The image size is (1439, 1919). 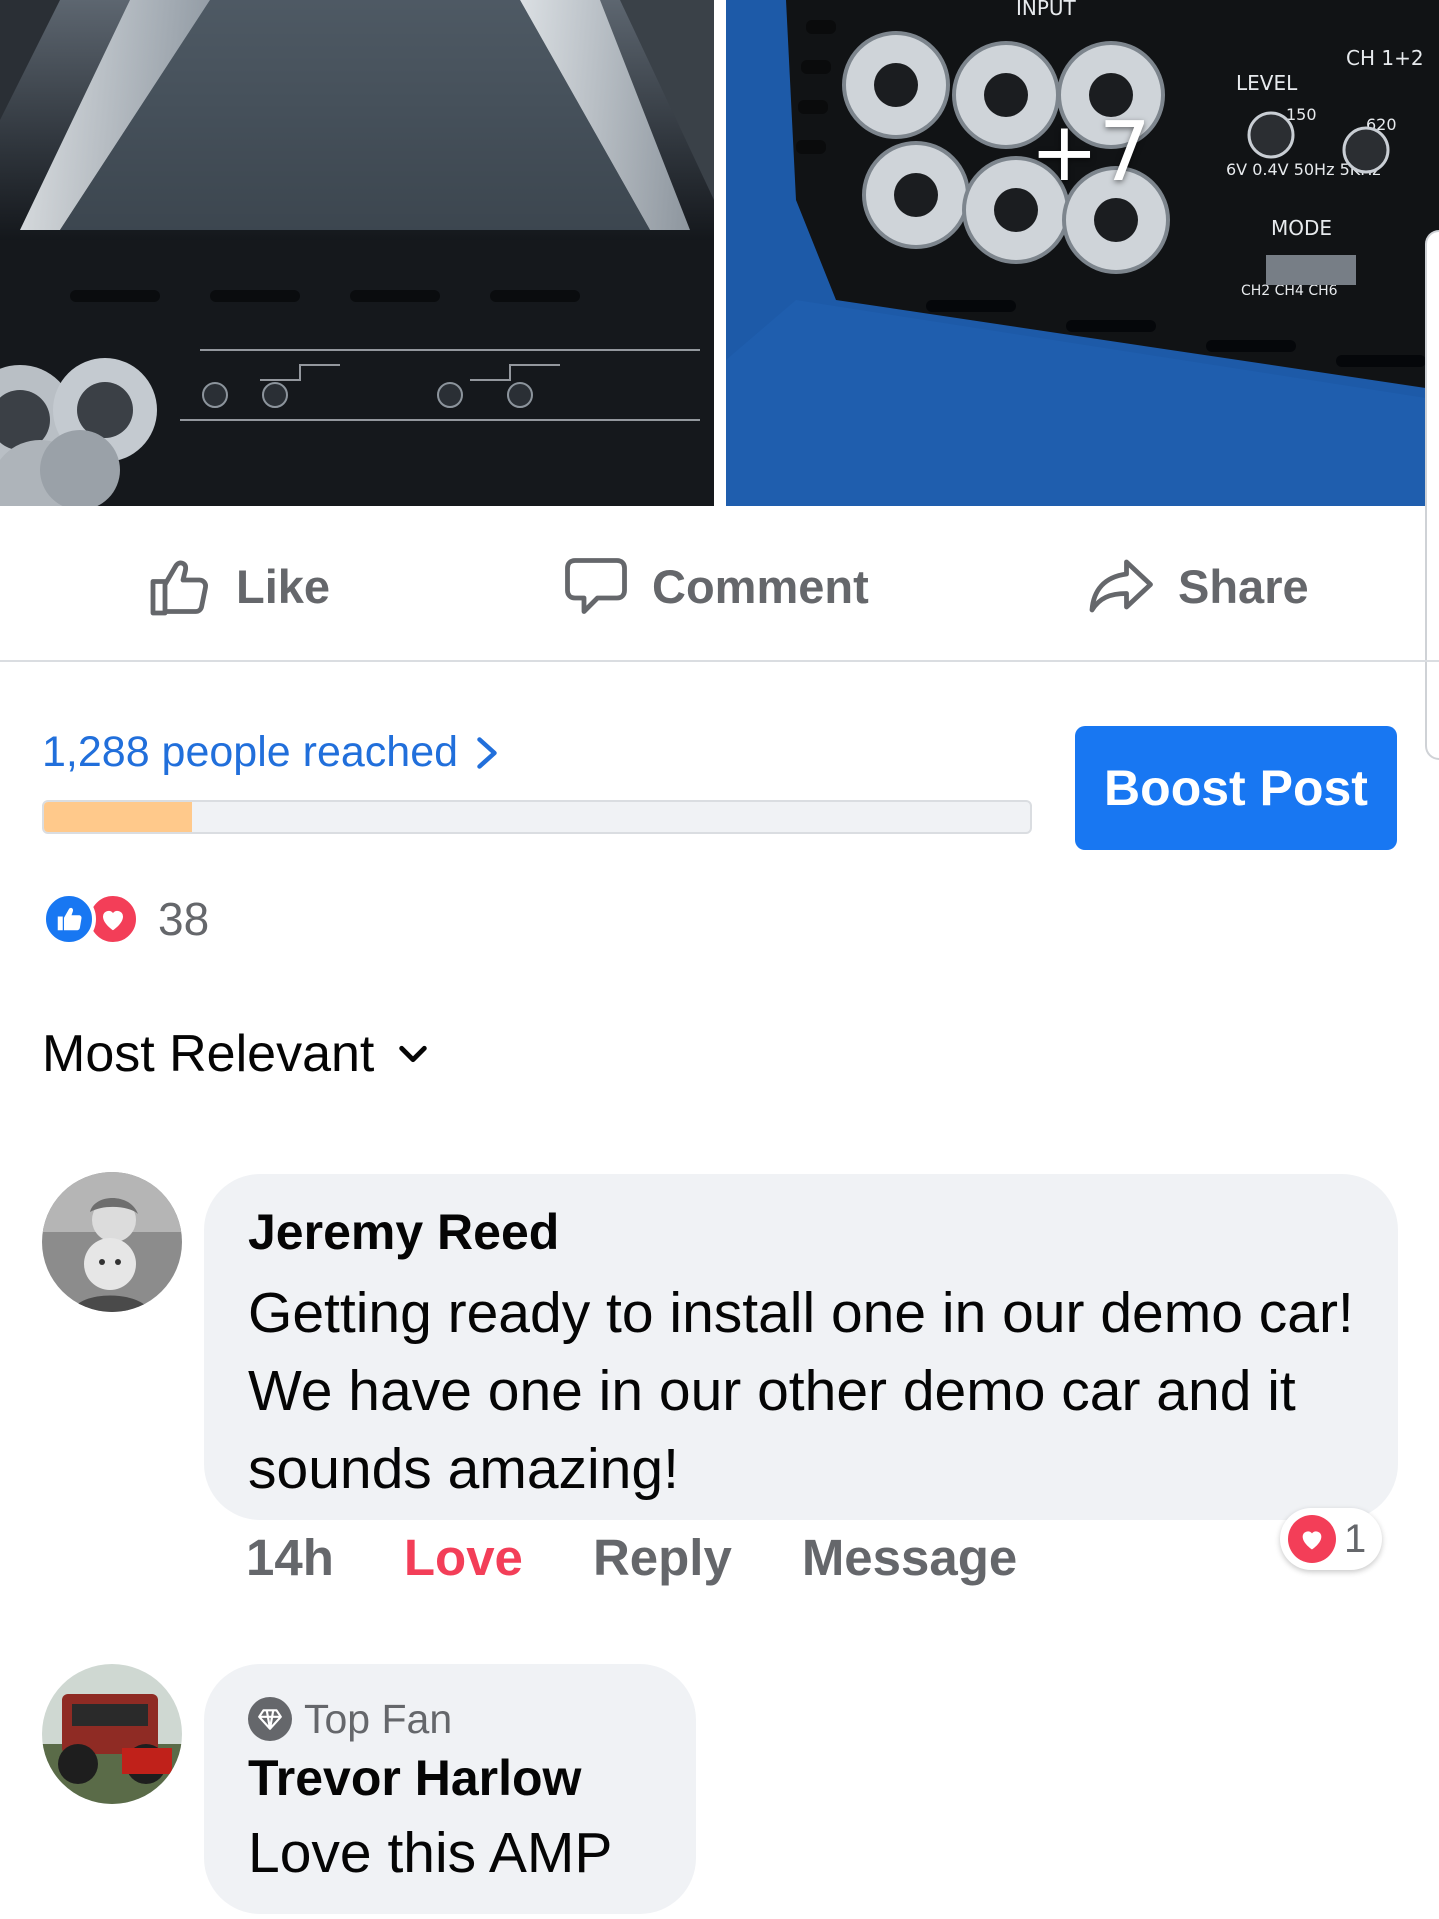 I want to click on love-reaction-icon, so click(x=1312, y=1539).